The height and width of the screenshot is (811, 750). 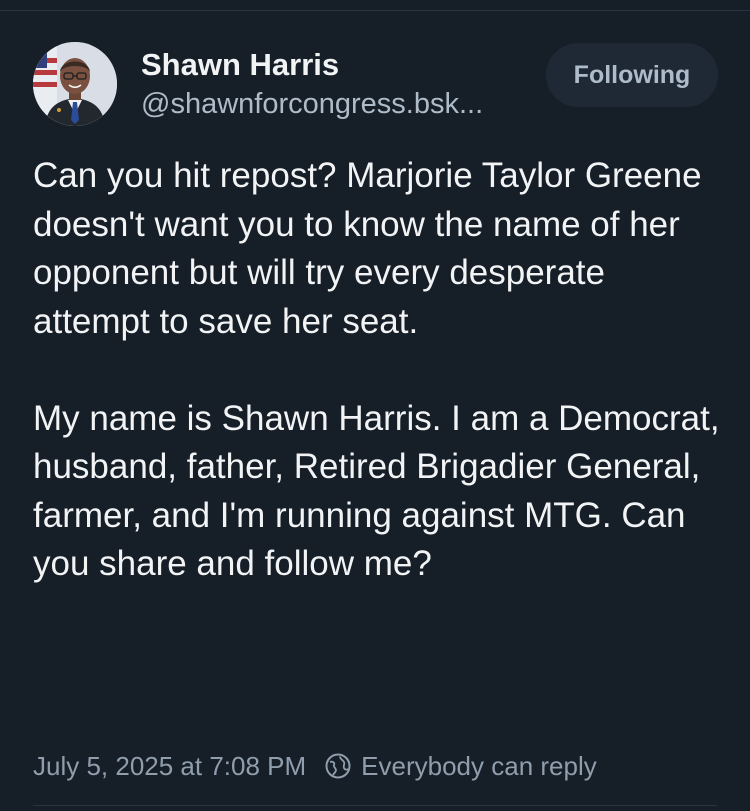 I want to click on profile-photo, so click(x=75, y=84).